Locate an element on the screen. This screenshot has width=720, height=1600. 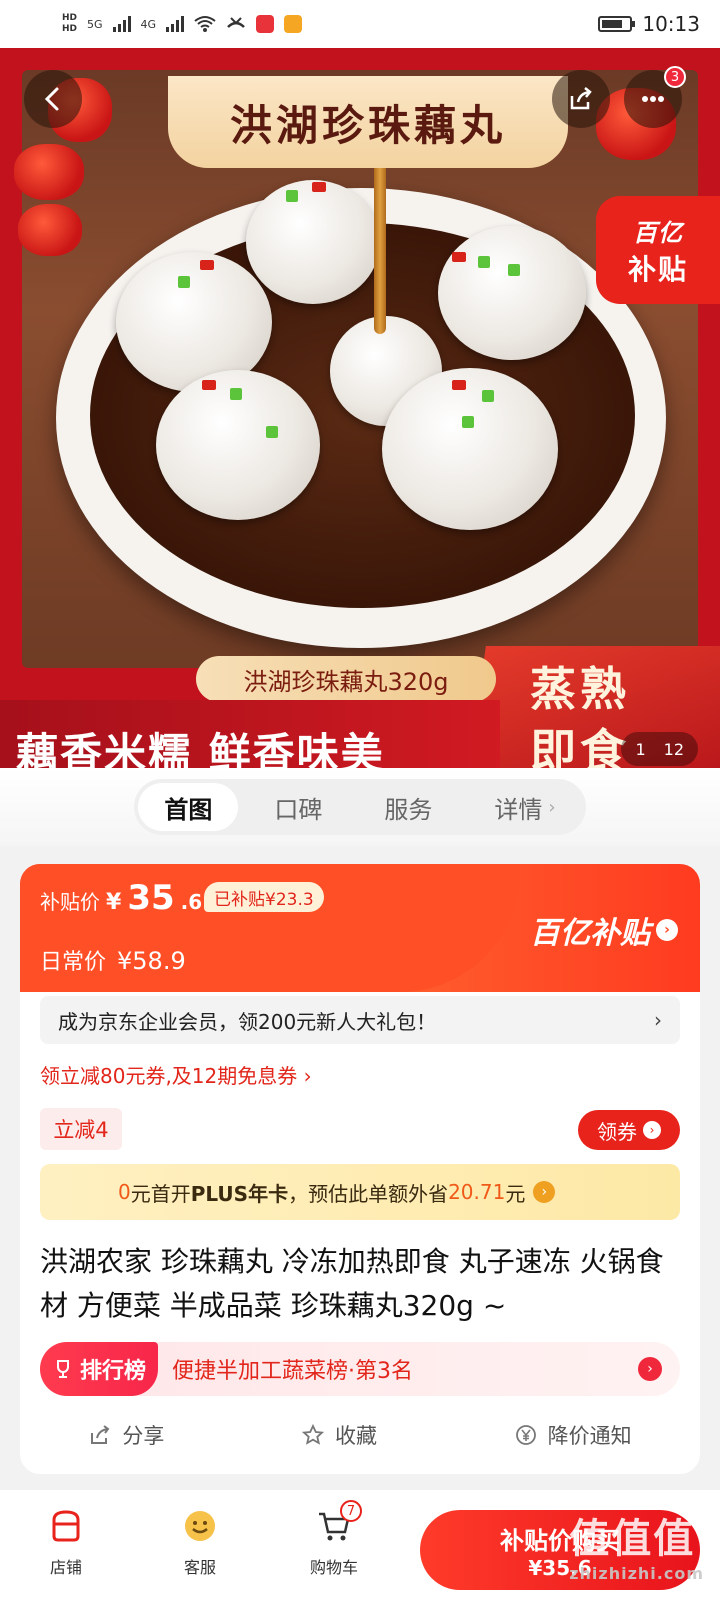
hd-label-1: HD is located at coordinates (70, 18).